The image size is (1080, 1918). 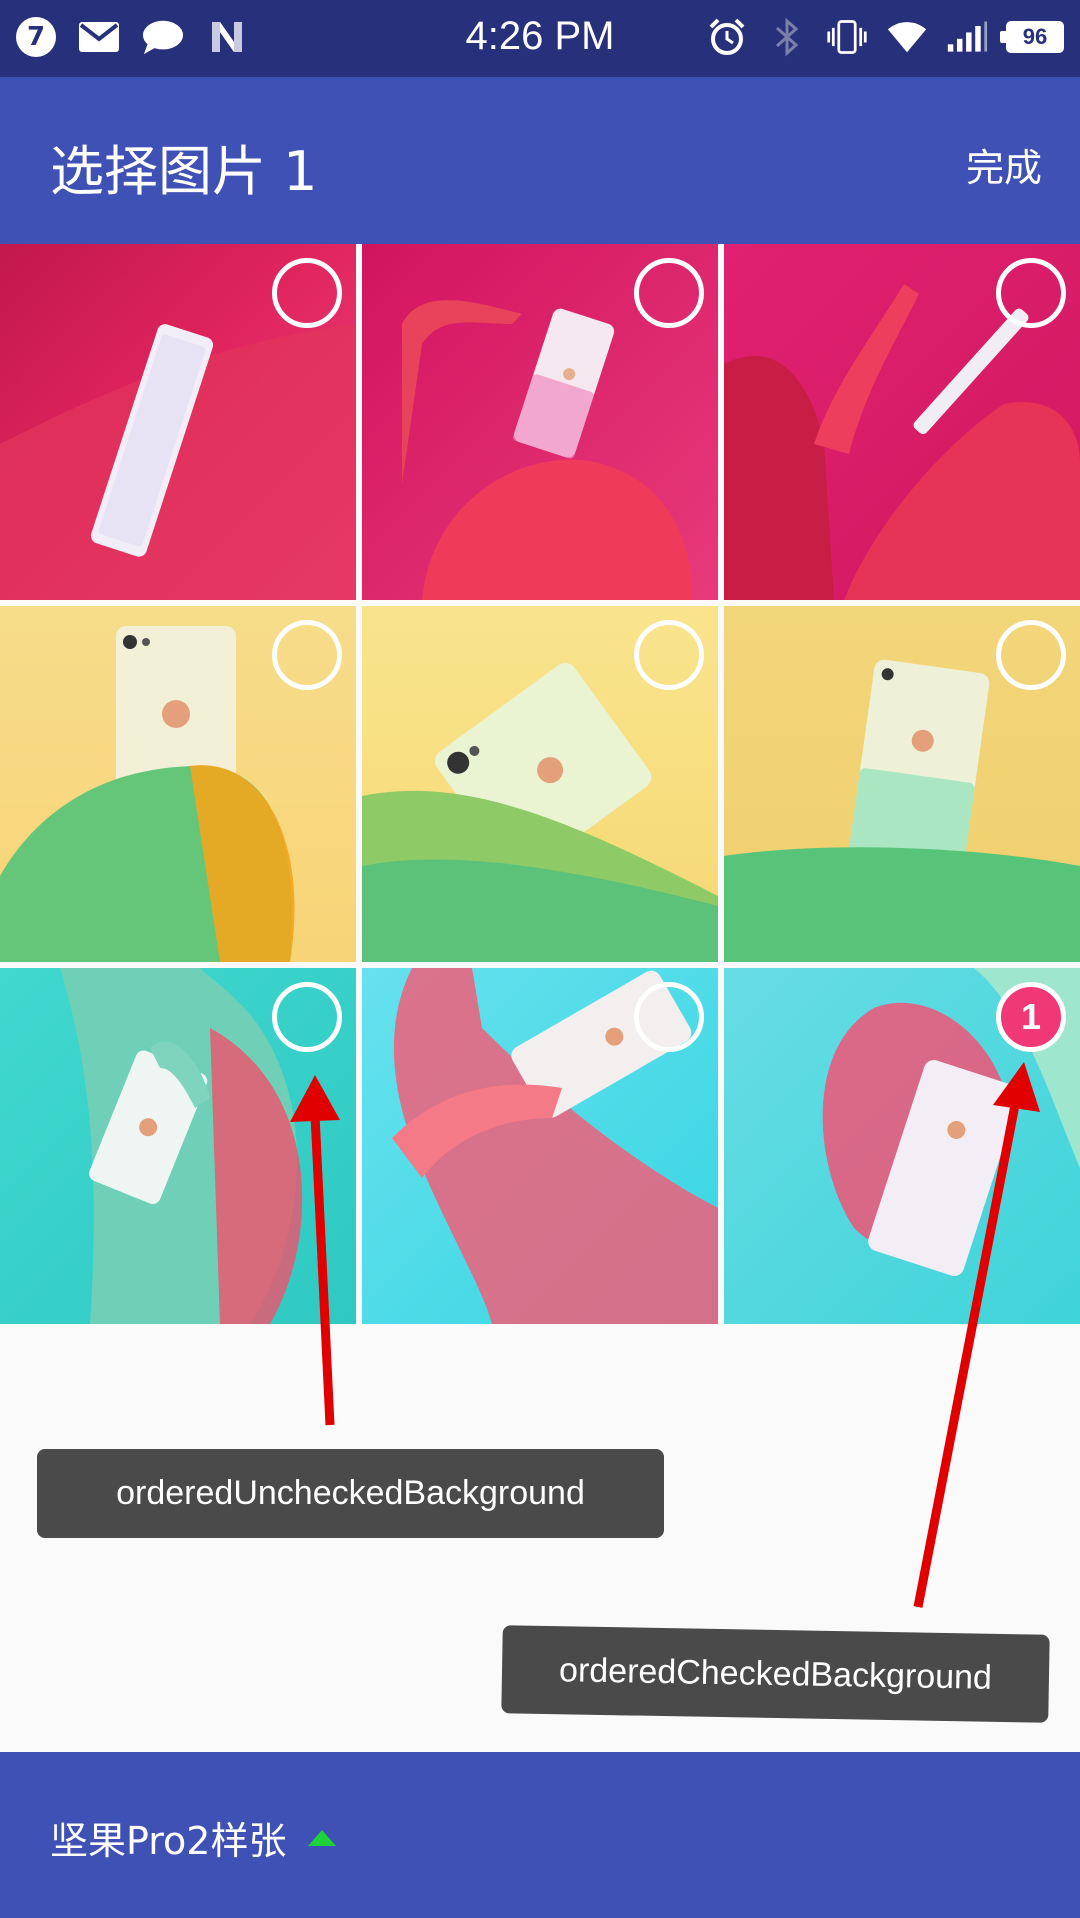 What do you see at coordinates (1032, 37) in the screenshot?
I see `battery-icon: 96` at bounding box center [1032, 37].